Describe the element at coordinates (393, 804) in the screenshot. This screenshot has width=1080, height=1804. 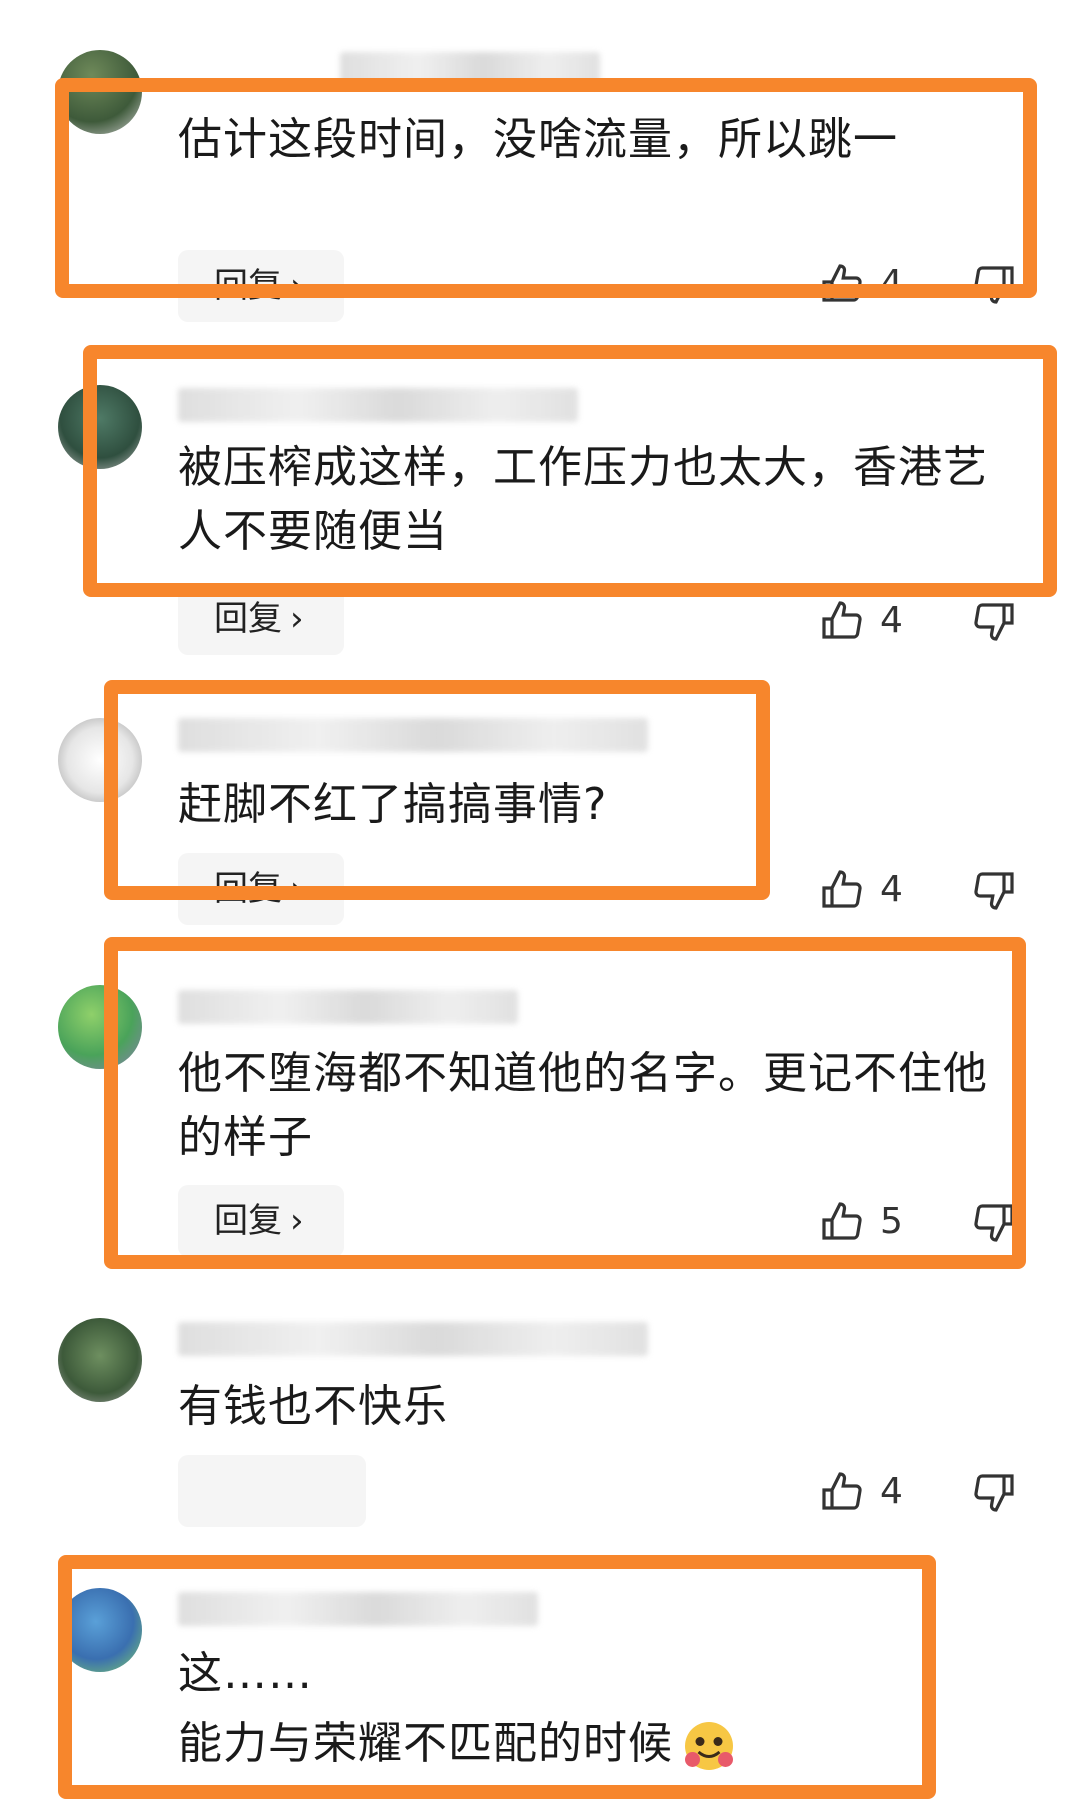
I see `comment-text: 赶脚不红了搞搞事情?` at that location.